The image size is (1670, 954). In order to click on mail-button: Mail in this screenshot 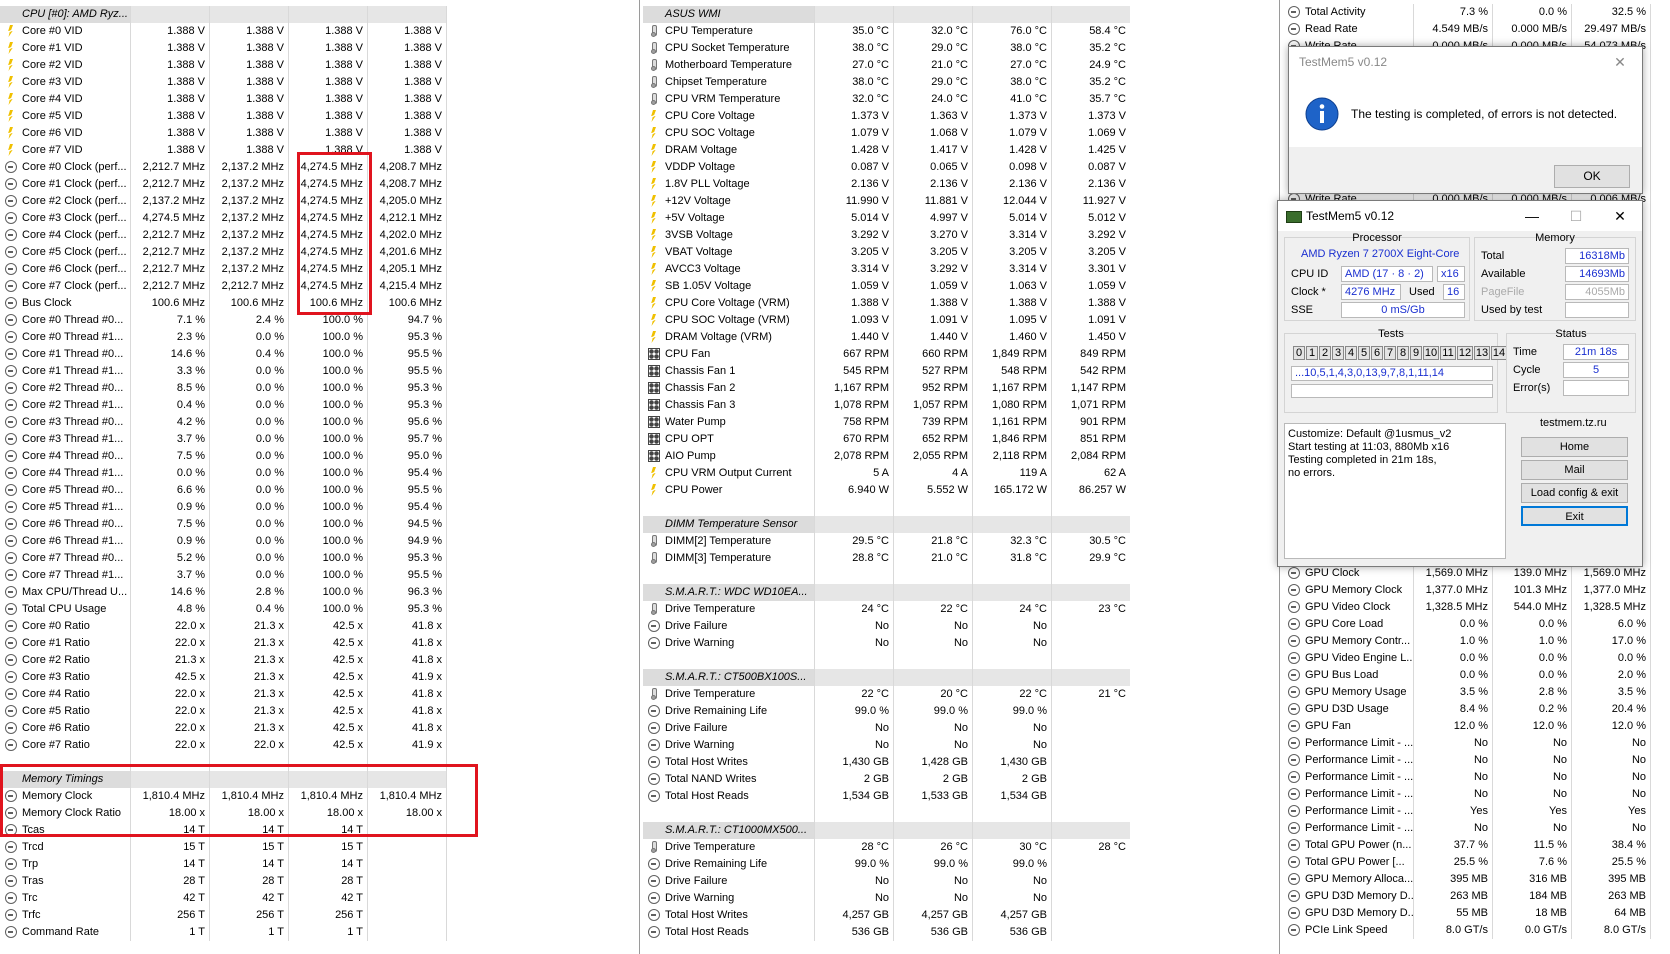, I will do `click(1574, 470)`.